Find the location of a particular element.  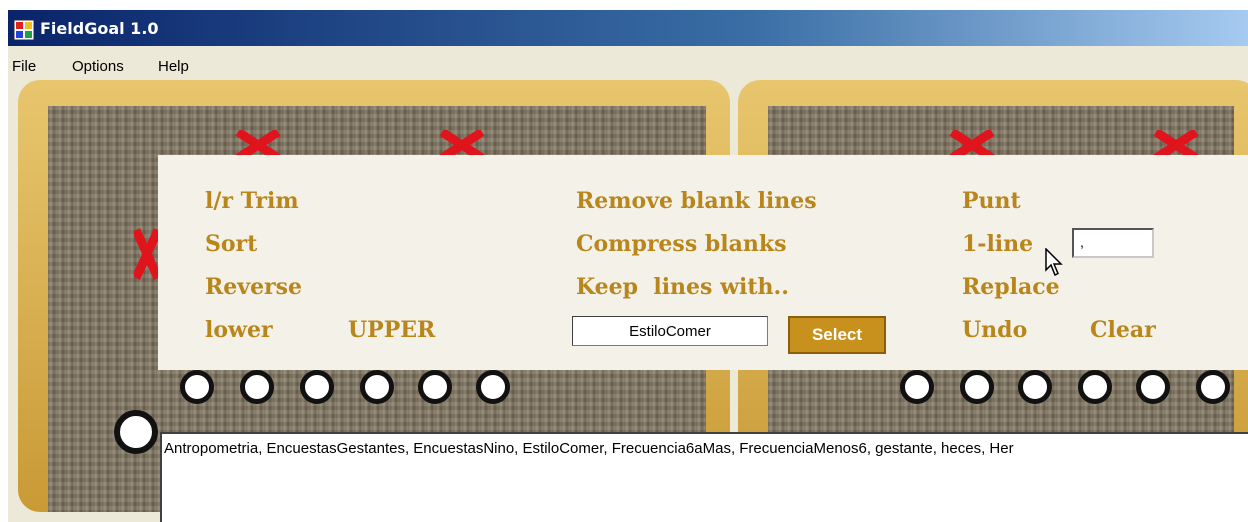

app-icon is located at coordinates (24, 30).